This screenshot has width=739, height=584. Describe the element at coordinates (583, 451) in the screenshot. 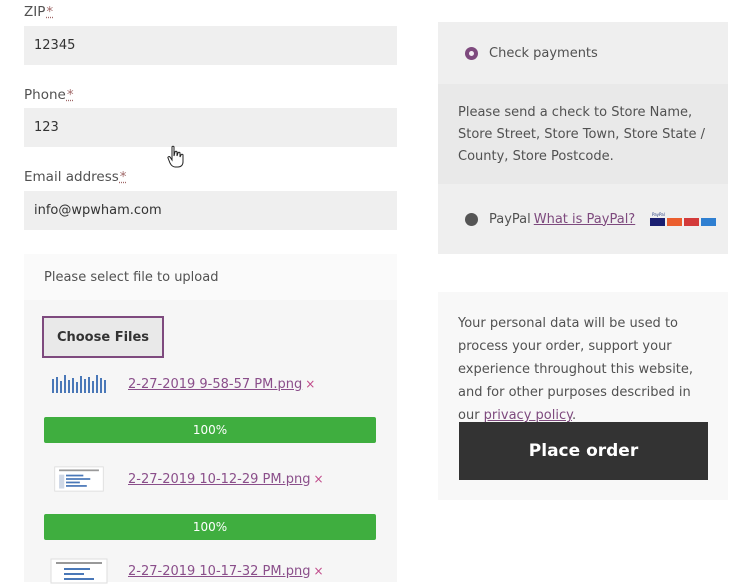

I see `place-order-button: Place order` at that location.